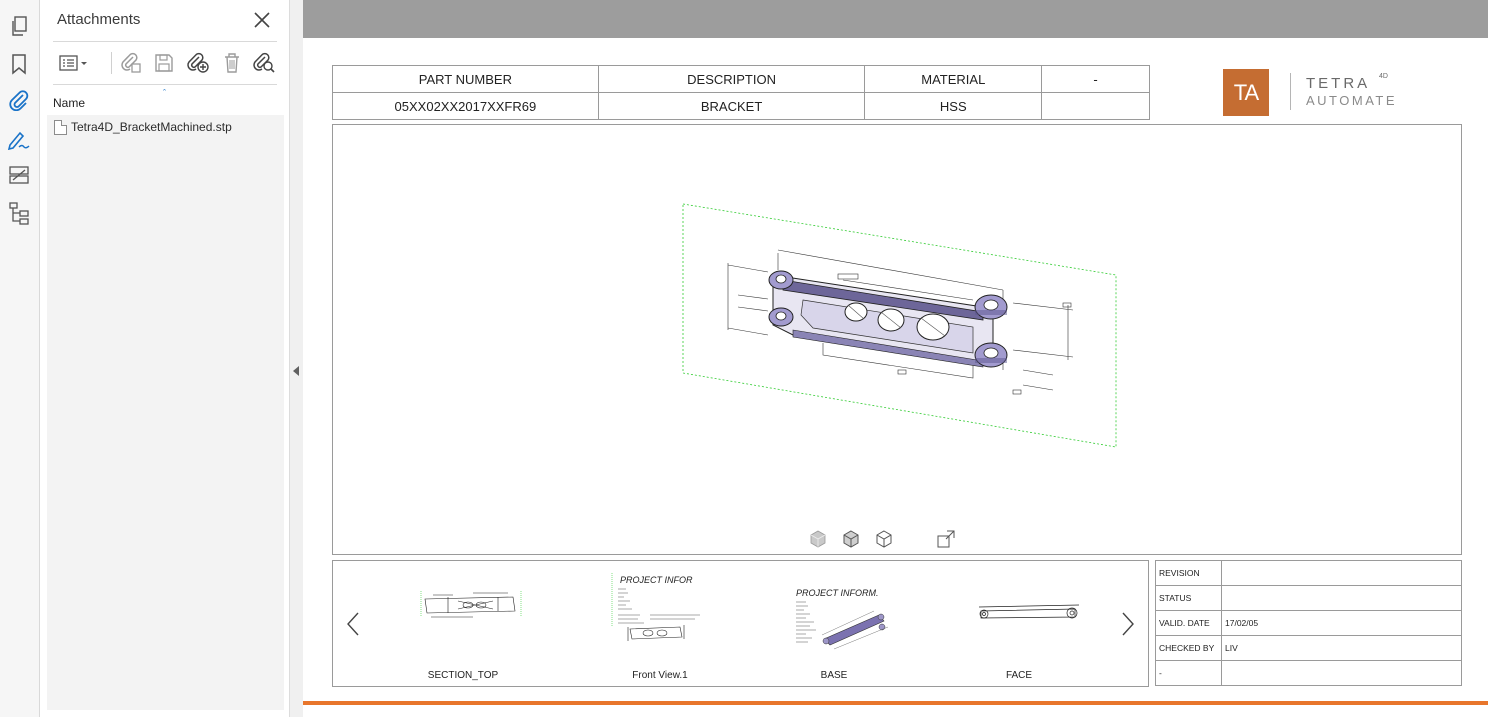  I want to click on panel-title: Attachments, so click(99, 19).